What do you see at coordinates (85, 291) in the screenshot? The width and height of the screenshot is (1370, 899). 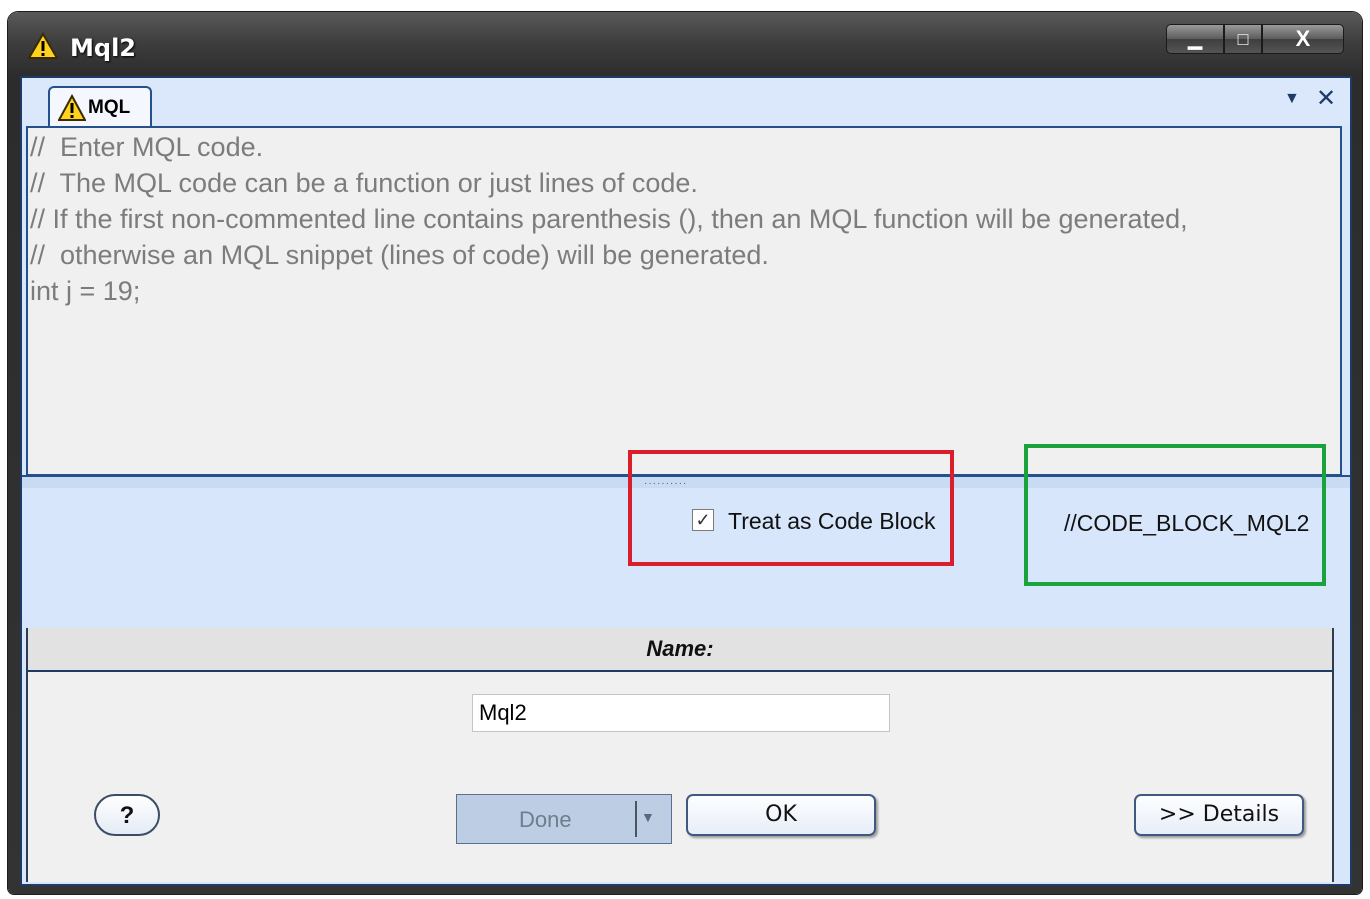 I see `code-line: int j = 19;` at bounding box center [85, 291].